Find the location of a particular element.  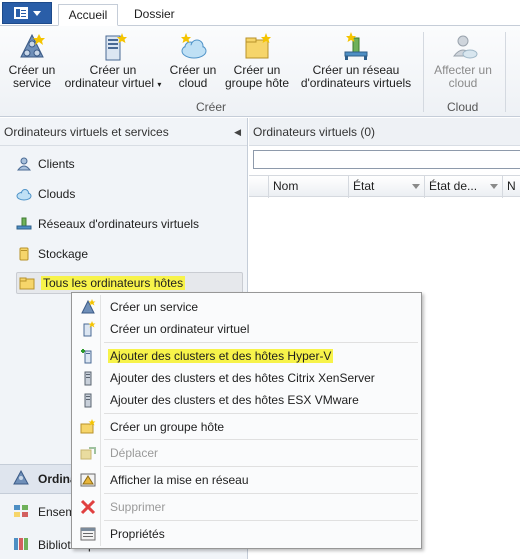

create-host-group-button: Créer un groupe hôte is located at coordinates (257, 61).